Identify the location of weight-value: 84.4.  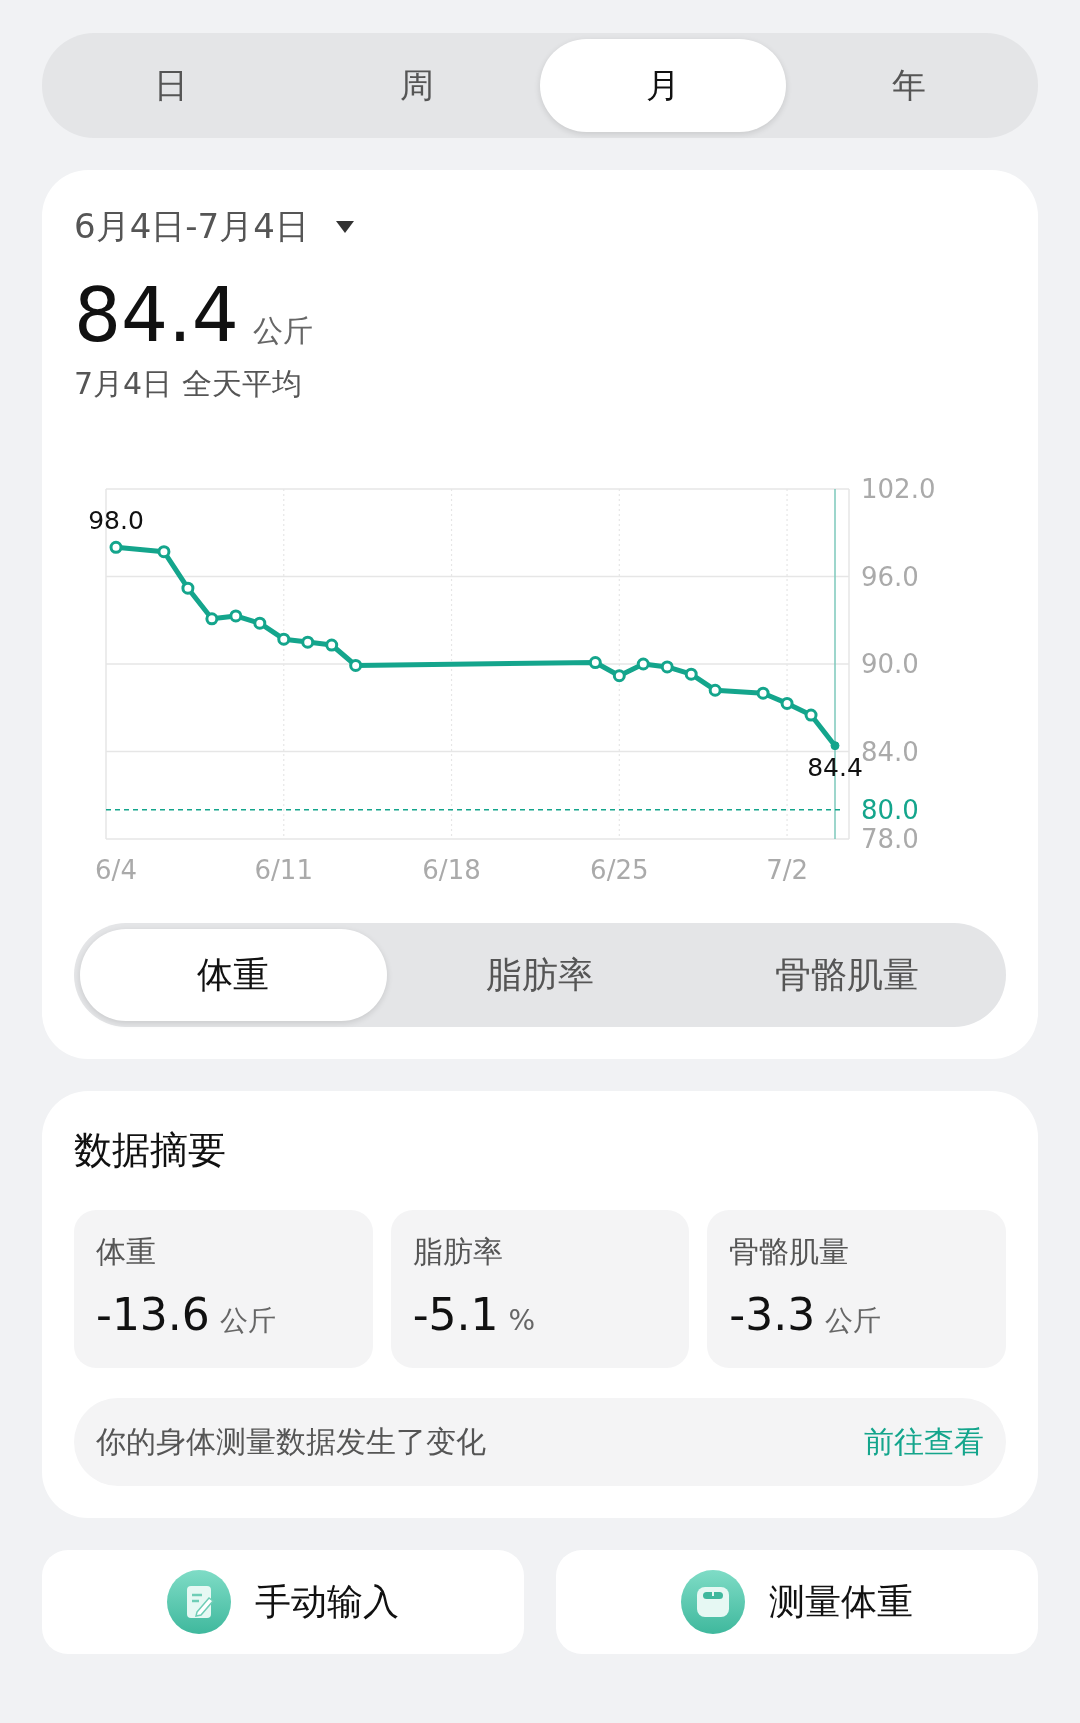
(156, 315).